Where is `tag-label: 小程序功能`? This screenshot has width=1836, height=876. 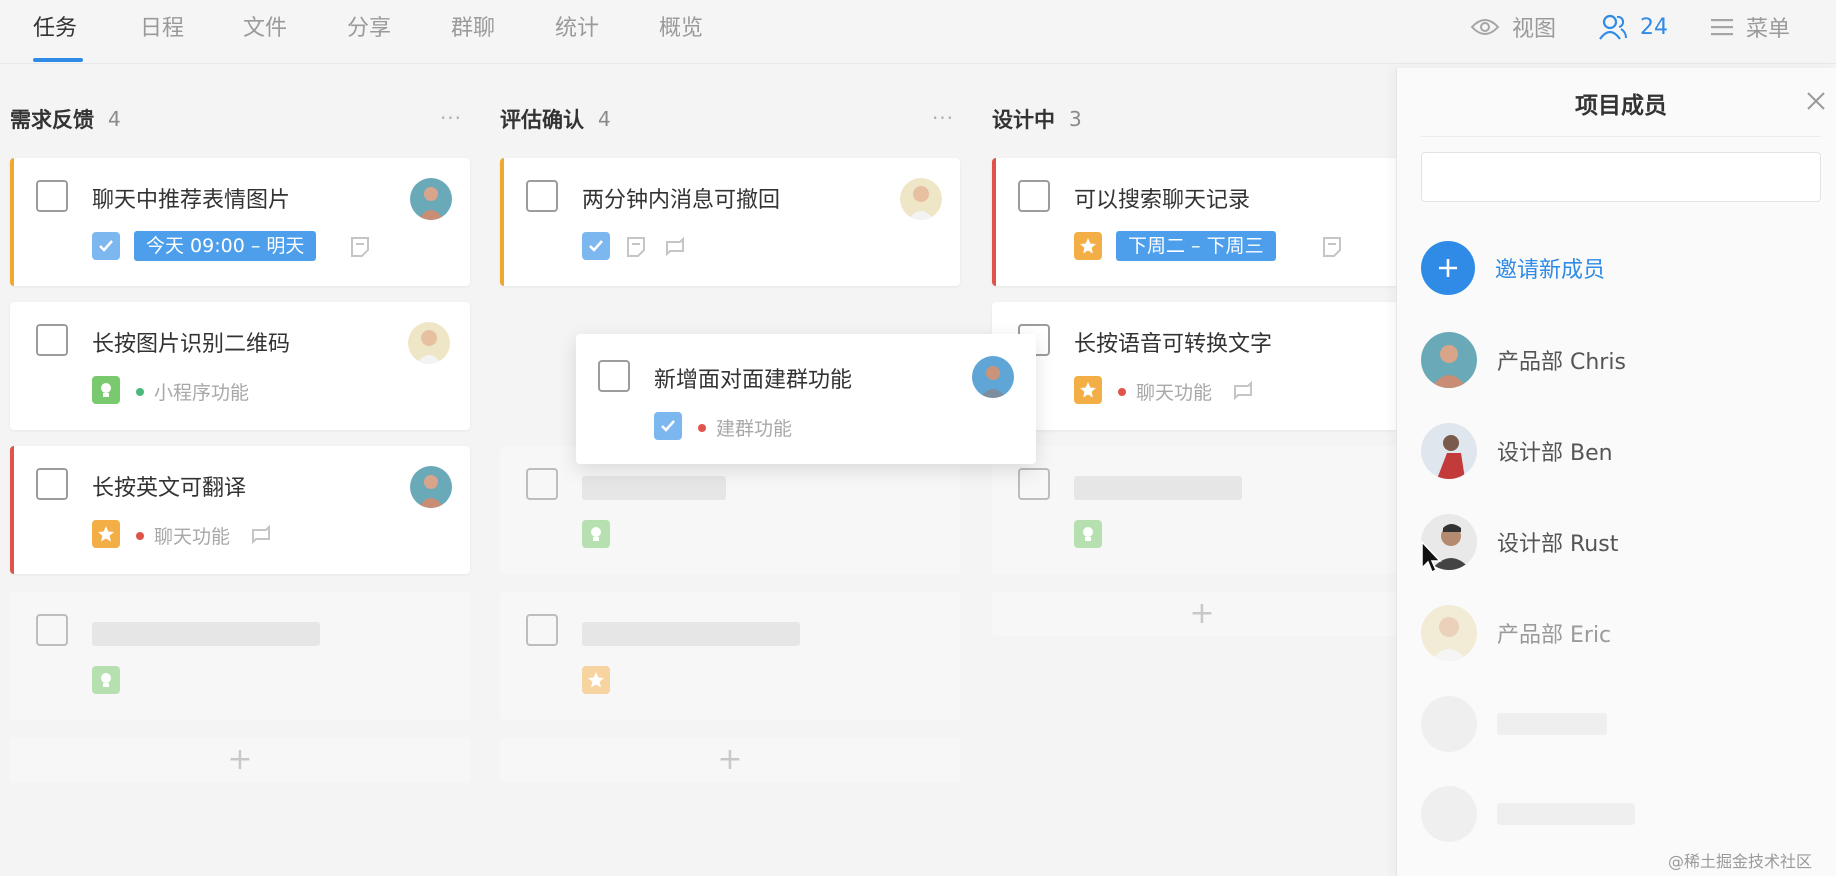
tag-label: 小程序功能 is located at coordinates (202, 393).